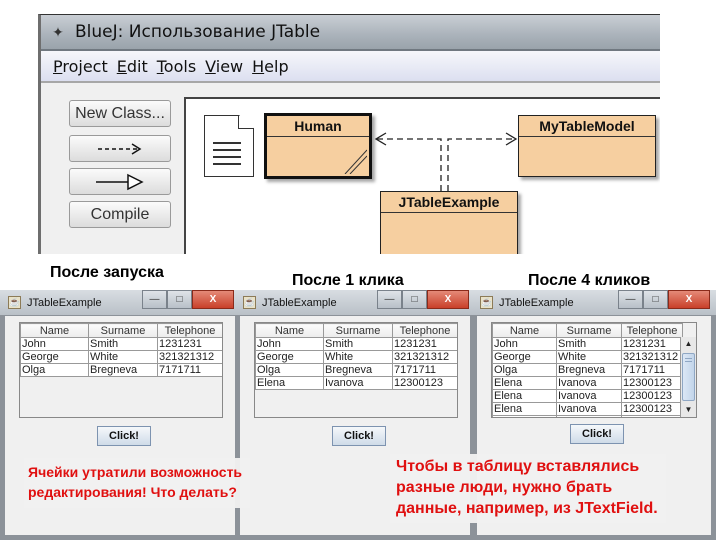  What do you see at coordinates (80, 66) in the screenshot?
I see `menu-project: Project` at bounding box center [80, 66].